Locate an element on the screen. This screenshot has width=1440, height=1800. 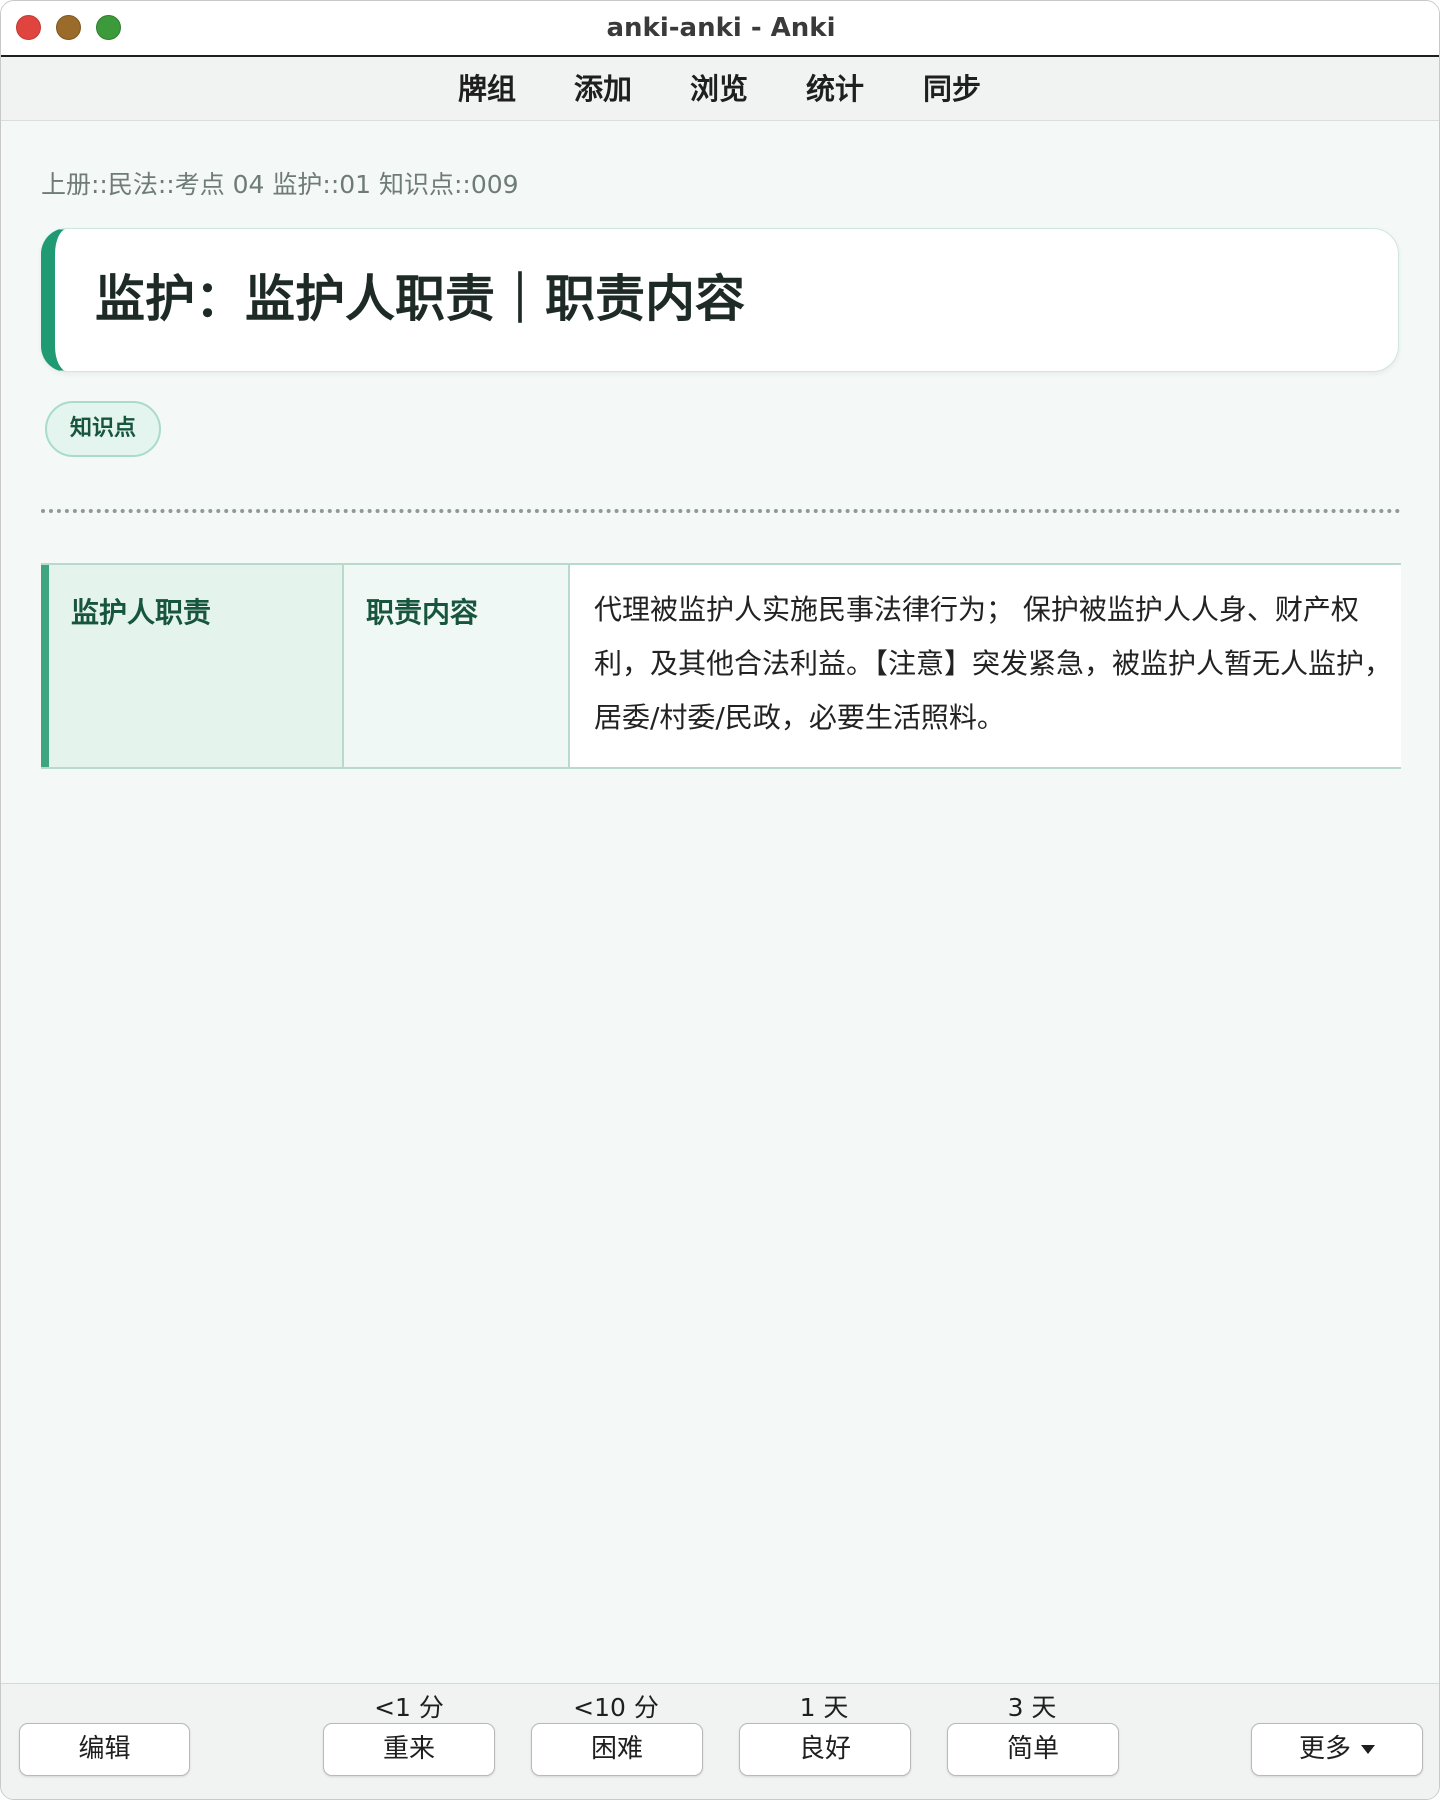
toolbar-sync: 同步 is located at coordinates (952, 89).